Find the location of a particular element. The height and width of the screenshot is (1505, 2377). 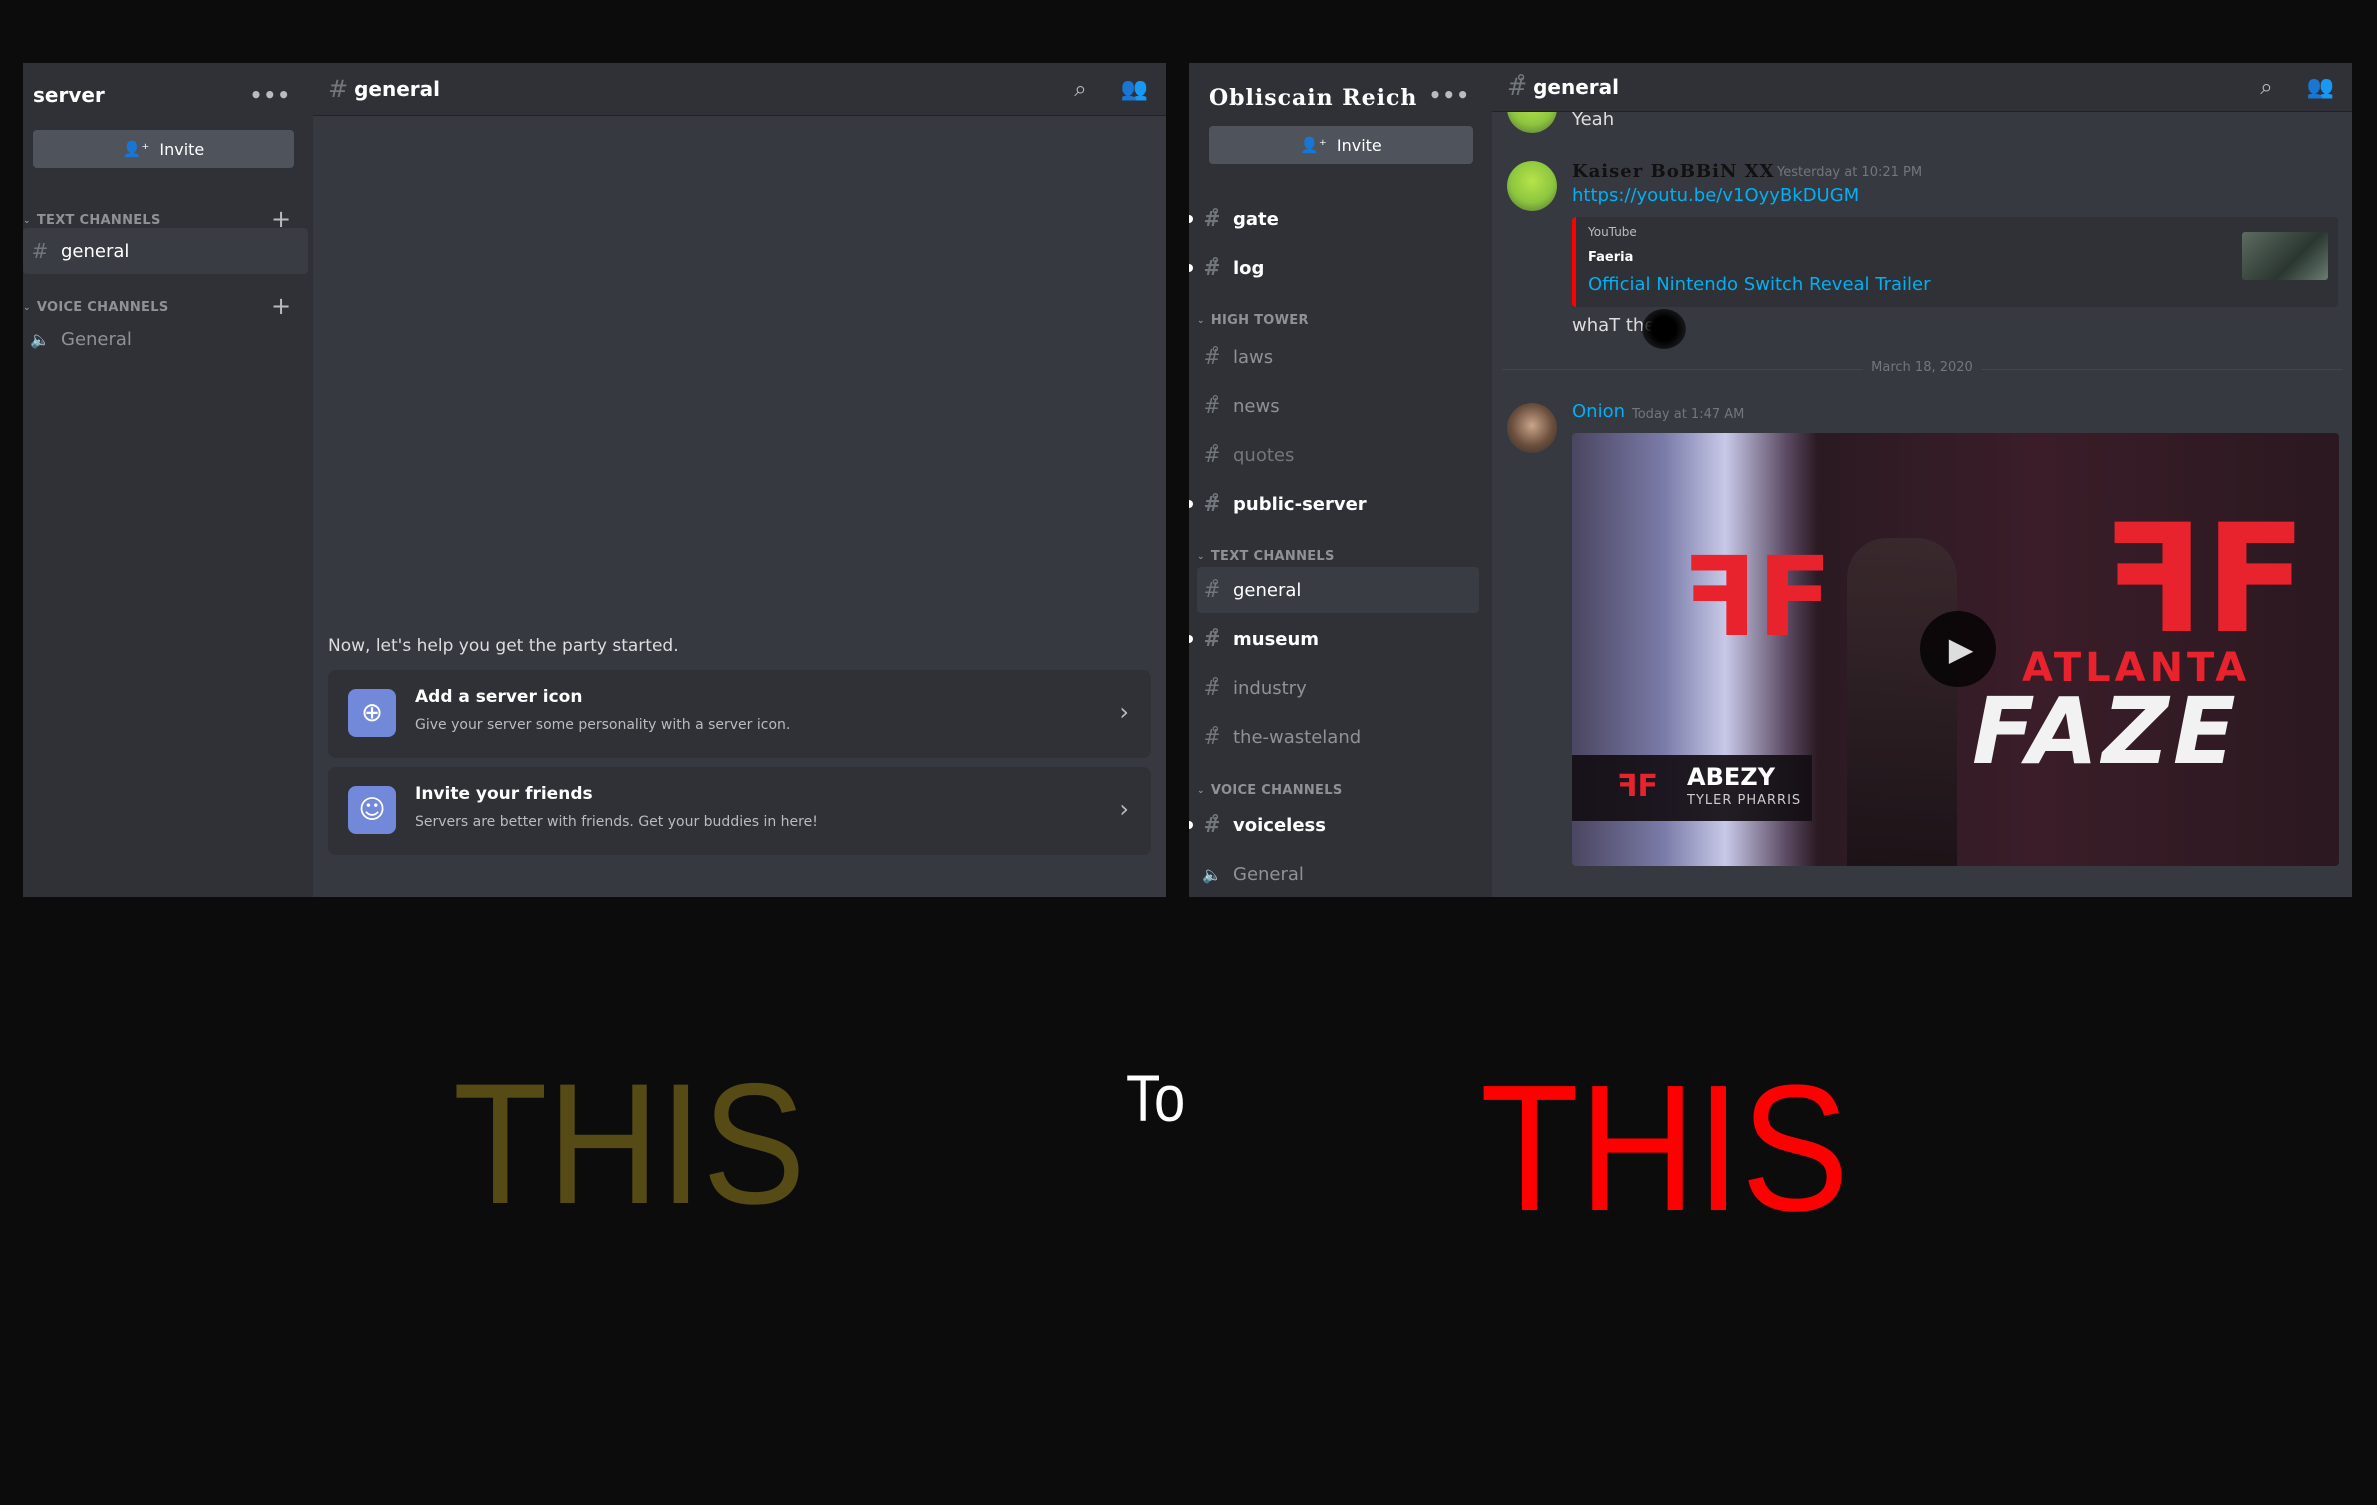

embed-title: Official Nintendo Switch Reveal Trailer is located at coordinates (1759, 284).